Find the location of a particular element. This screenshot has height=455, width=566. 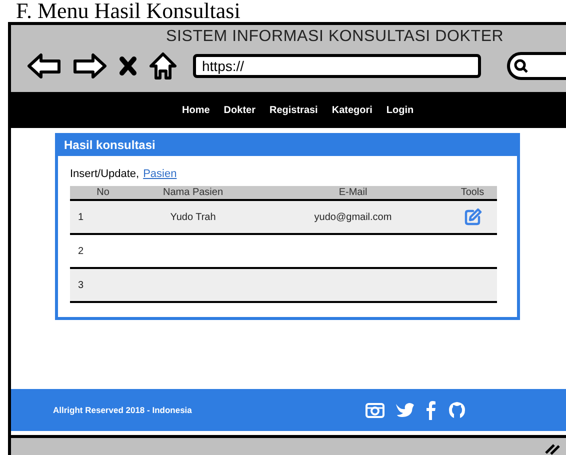

column-header: Nama Pasien is located at coordinates (193, 192).